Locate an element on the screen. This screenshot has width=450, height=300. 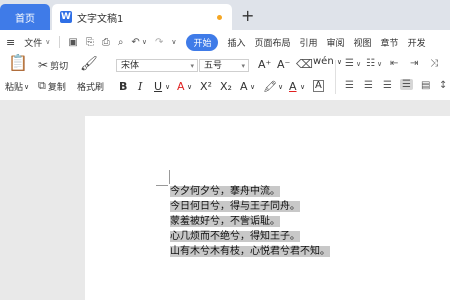
hamburger-menu-icon: ≡ is located at coordinates (10, 42).